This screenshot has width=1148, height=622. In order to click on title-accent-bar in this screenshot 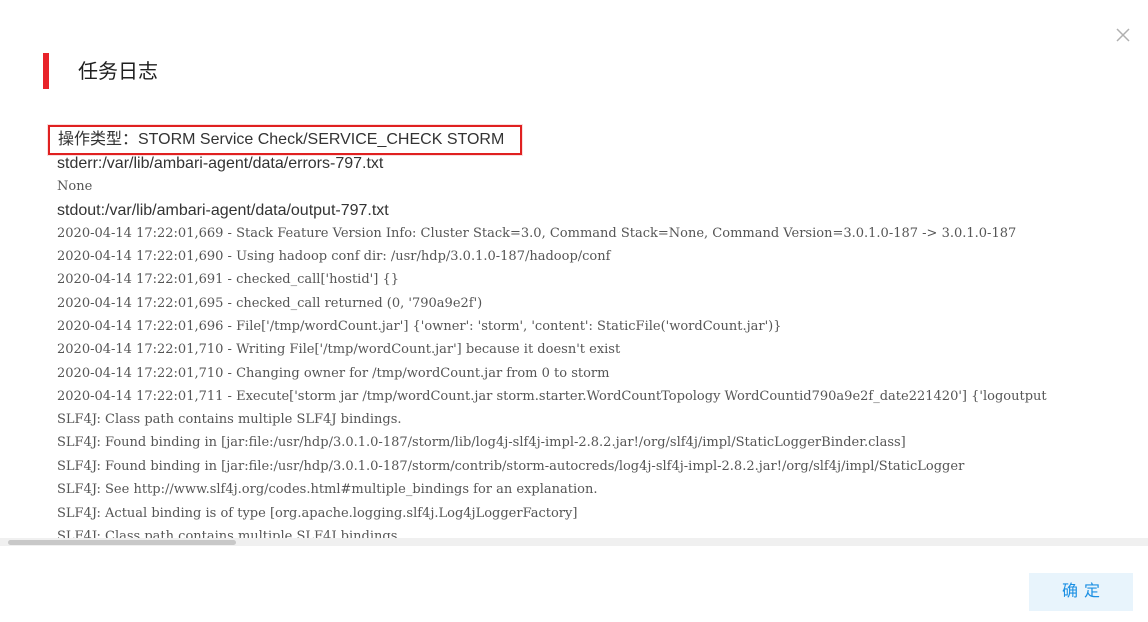, I will do `click(46, 71)`.